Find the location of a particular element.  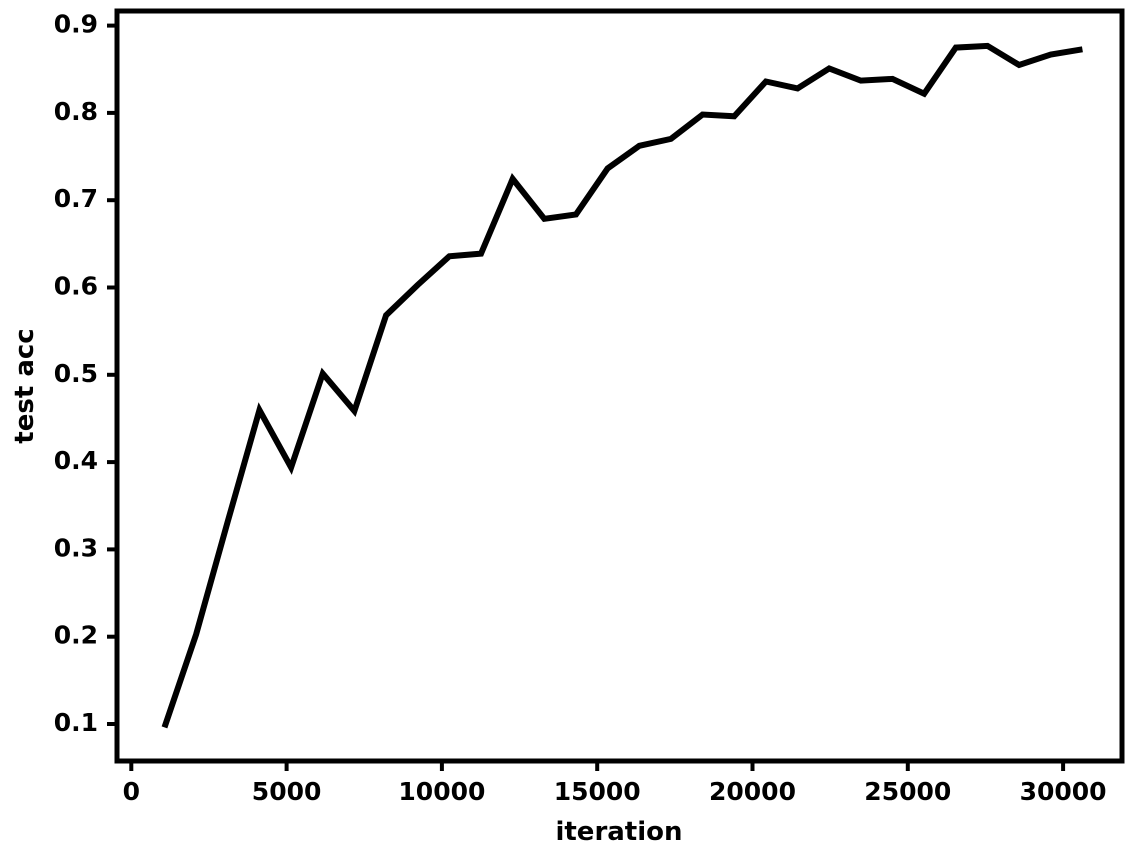

y-tick-label: 0.5 is located at coordinates (76, 373).